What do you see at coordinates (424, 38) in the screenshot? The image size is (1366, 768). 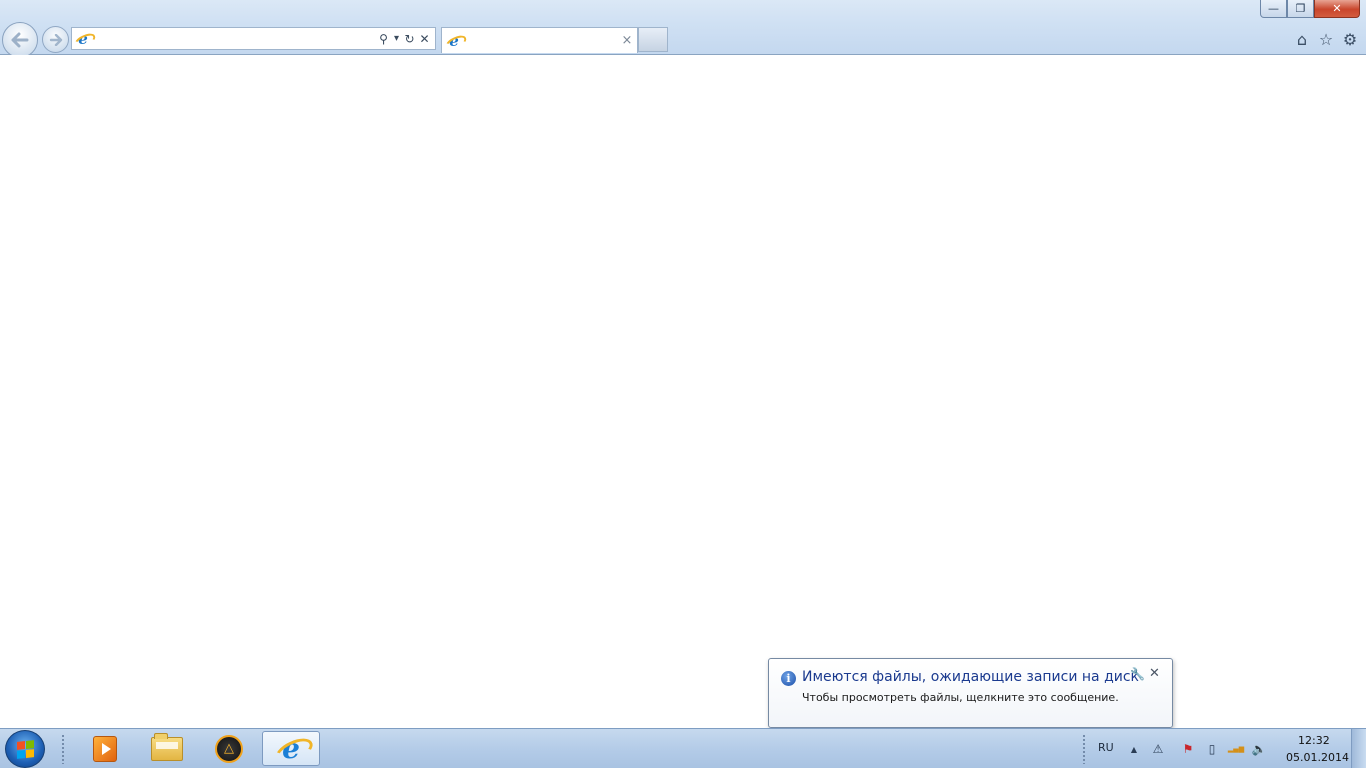 I see `stop-icon: ✕` at bounding box center [424, 38].